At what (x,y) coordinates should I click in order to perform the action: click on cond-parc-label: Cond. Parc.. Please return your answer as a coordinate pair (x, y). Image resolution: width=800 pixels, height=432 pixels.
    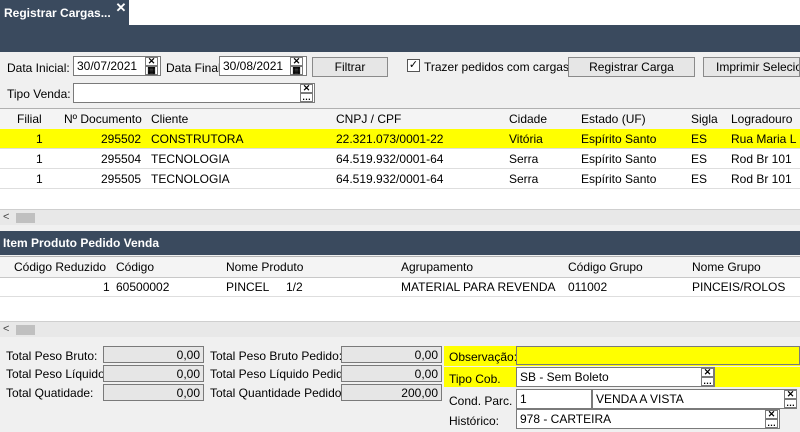
    Looking at the image, I should click on (481, 401).